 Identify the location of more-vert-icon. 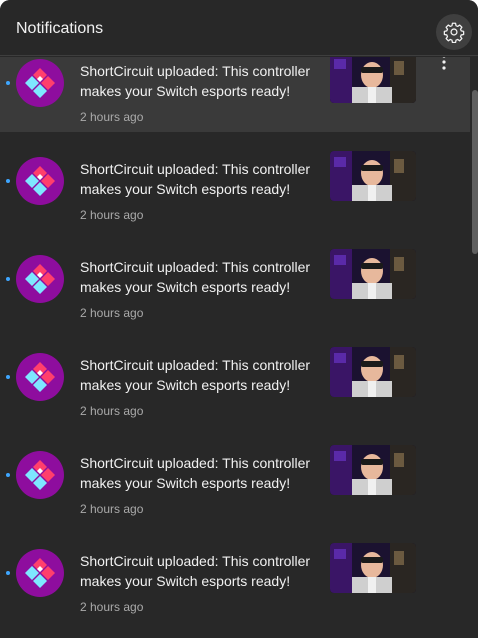
(444, 63).